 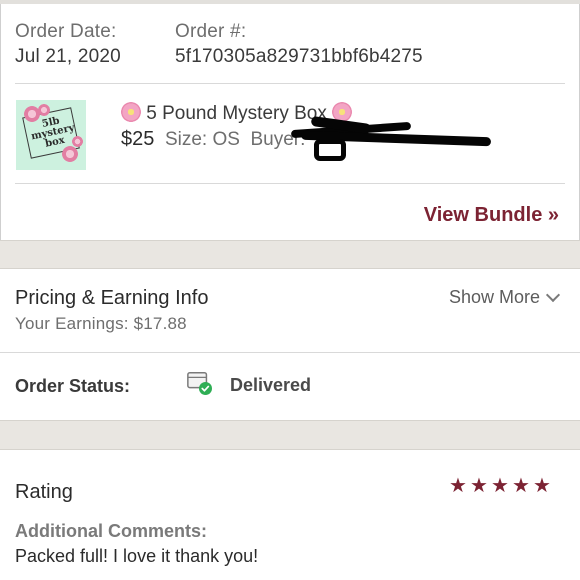 What do you see at coordinates (66, 31) in the screenshot?
I see `order-date-label: Order Date:` at bounding box center [66, 31].